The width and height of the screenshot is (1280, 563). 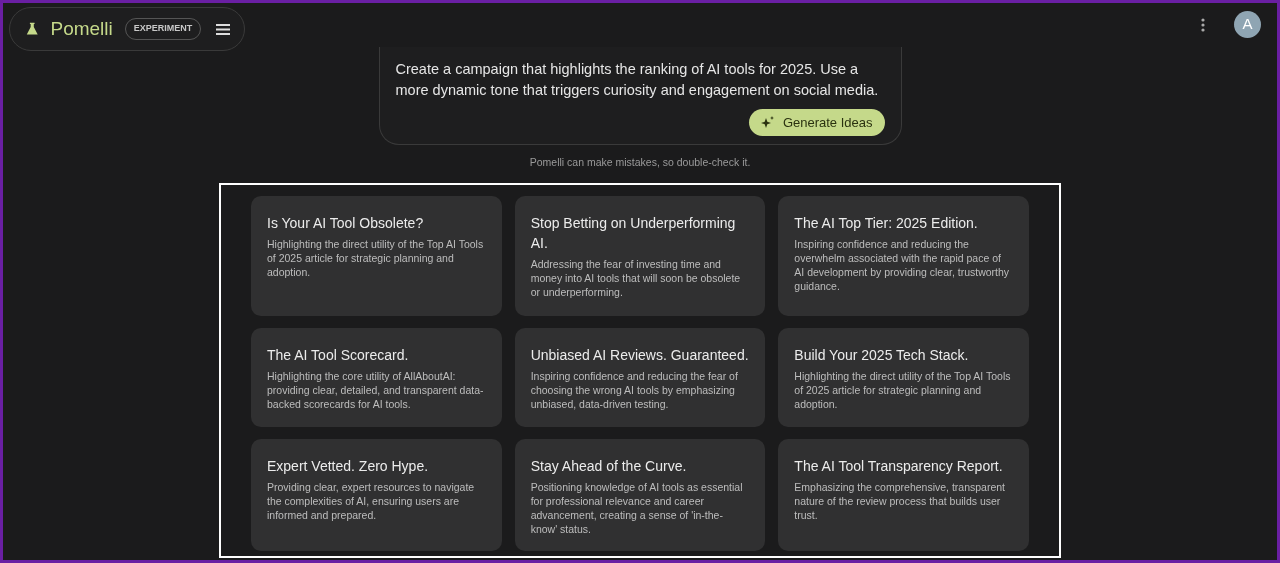 What do you see at coordinates (899, 466) in the screenshot?
I see `idea-title: The AI Tool Transparency Report.` at bounding box center [899, 466].